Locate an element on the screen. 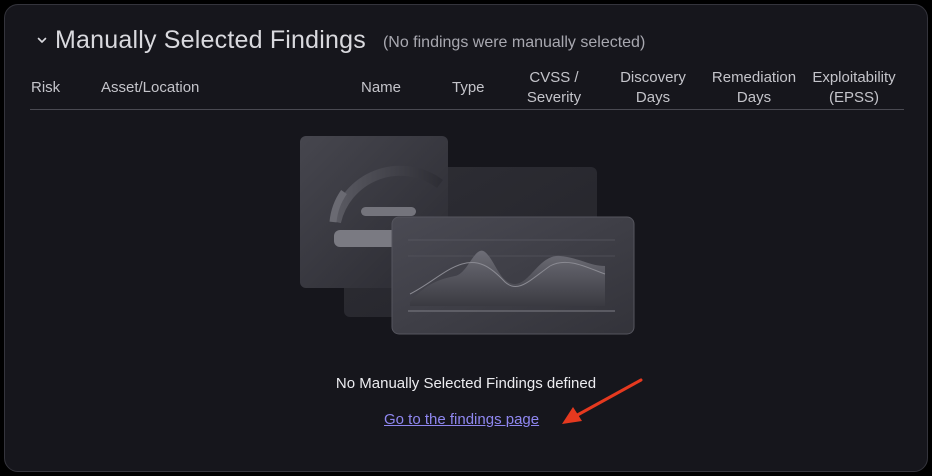 The width and height of the screenshot is (932, 476). column-label: Asset/Location is located at coordinates (150, 87).